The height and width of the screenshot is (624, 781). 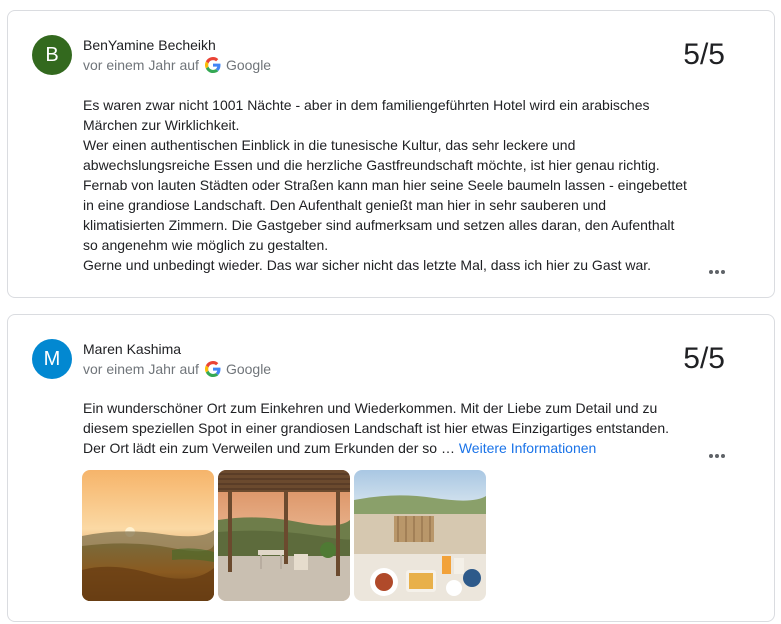 What do you see at coordinates (420, 535) in the screenshot?
I see `breakfast-table-photo` at bounding box center [420, 535].